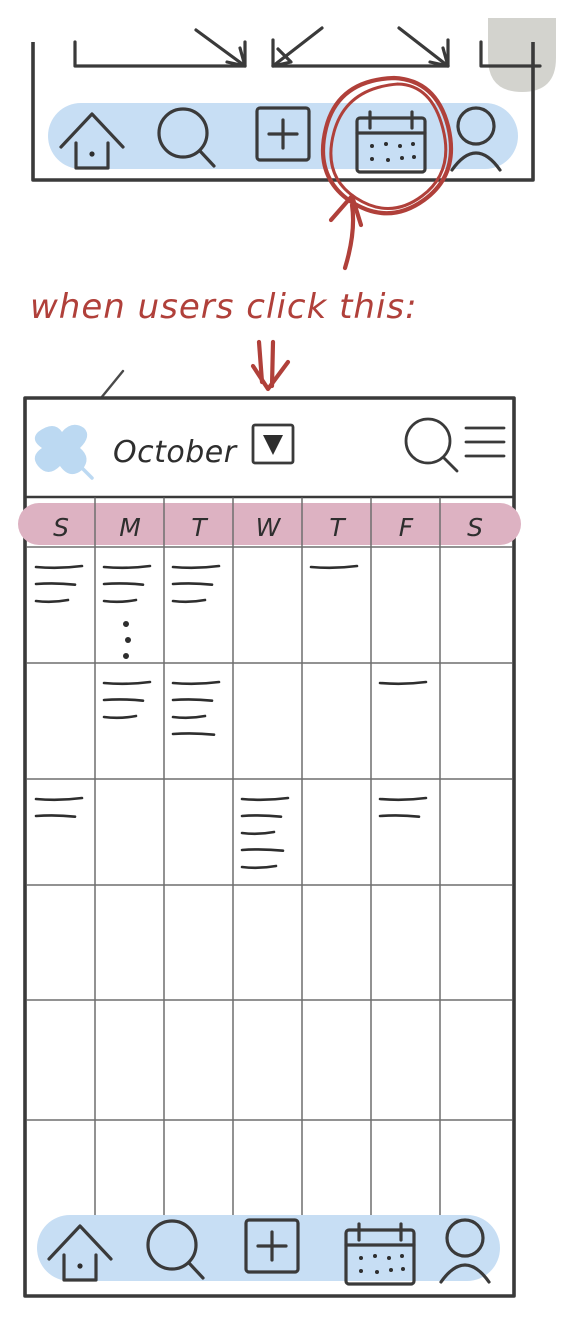 Image resolution: width=578 pixels, height=1322 pixels. I want to click on hamburger-menu-icon, so click(485, 442).